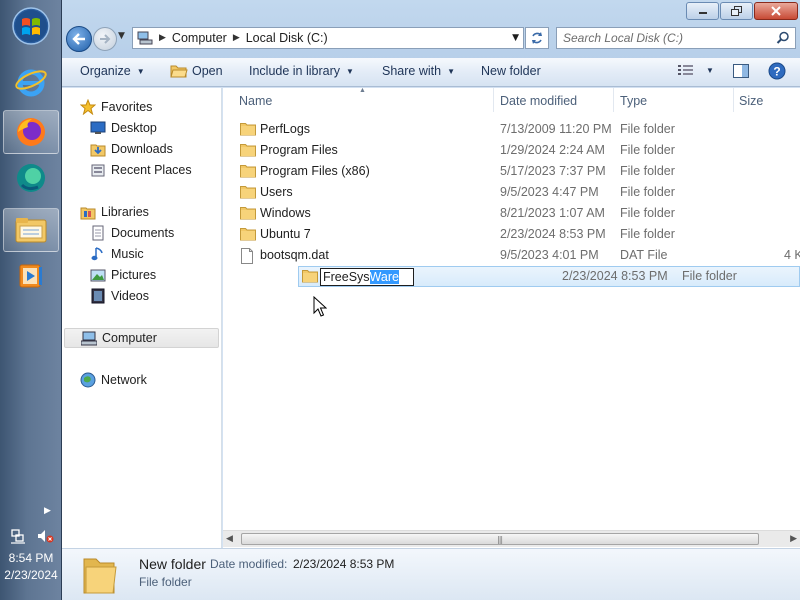 The image size is (800, 600). Describe the element at coordinates (131, 149) in the screenshot. I see `nav-downloads: Downloads` at that location.